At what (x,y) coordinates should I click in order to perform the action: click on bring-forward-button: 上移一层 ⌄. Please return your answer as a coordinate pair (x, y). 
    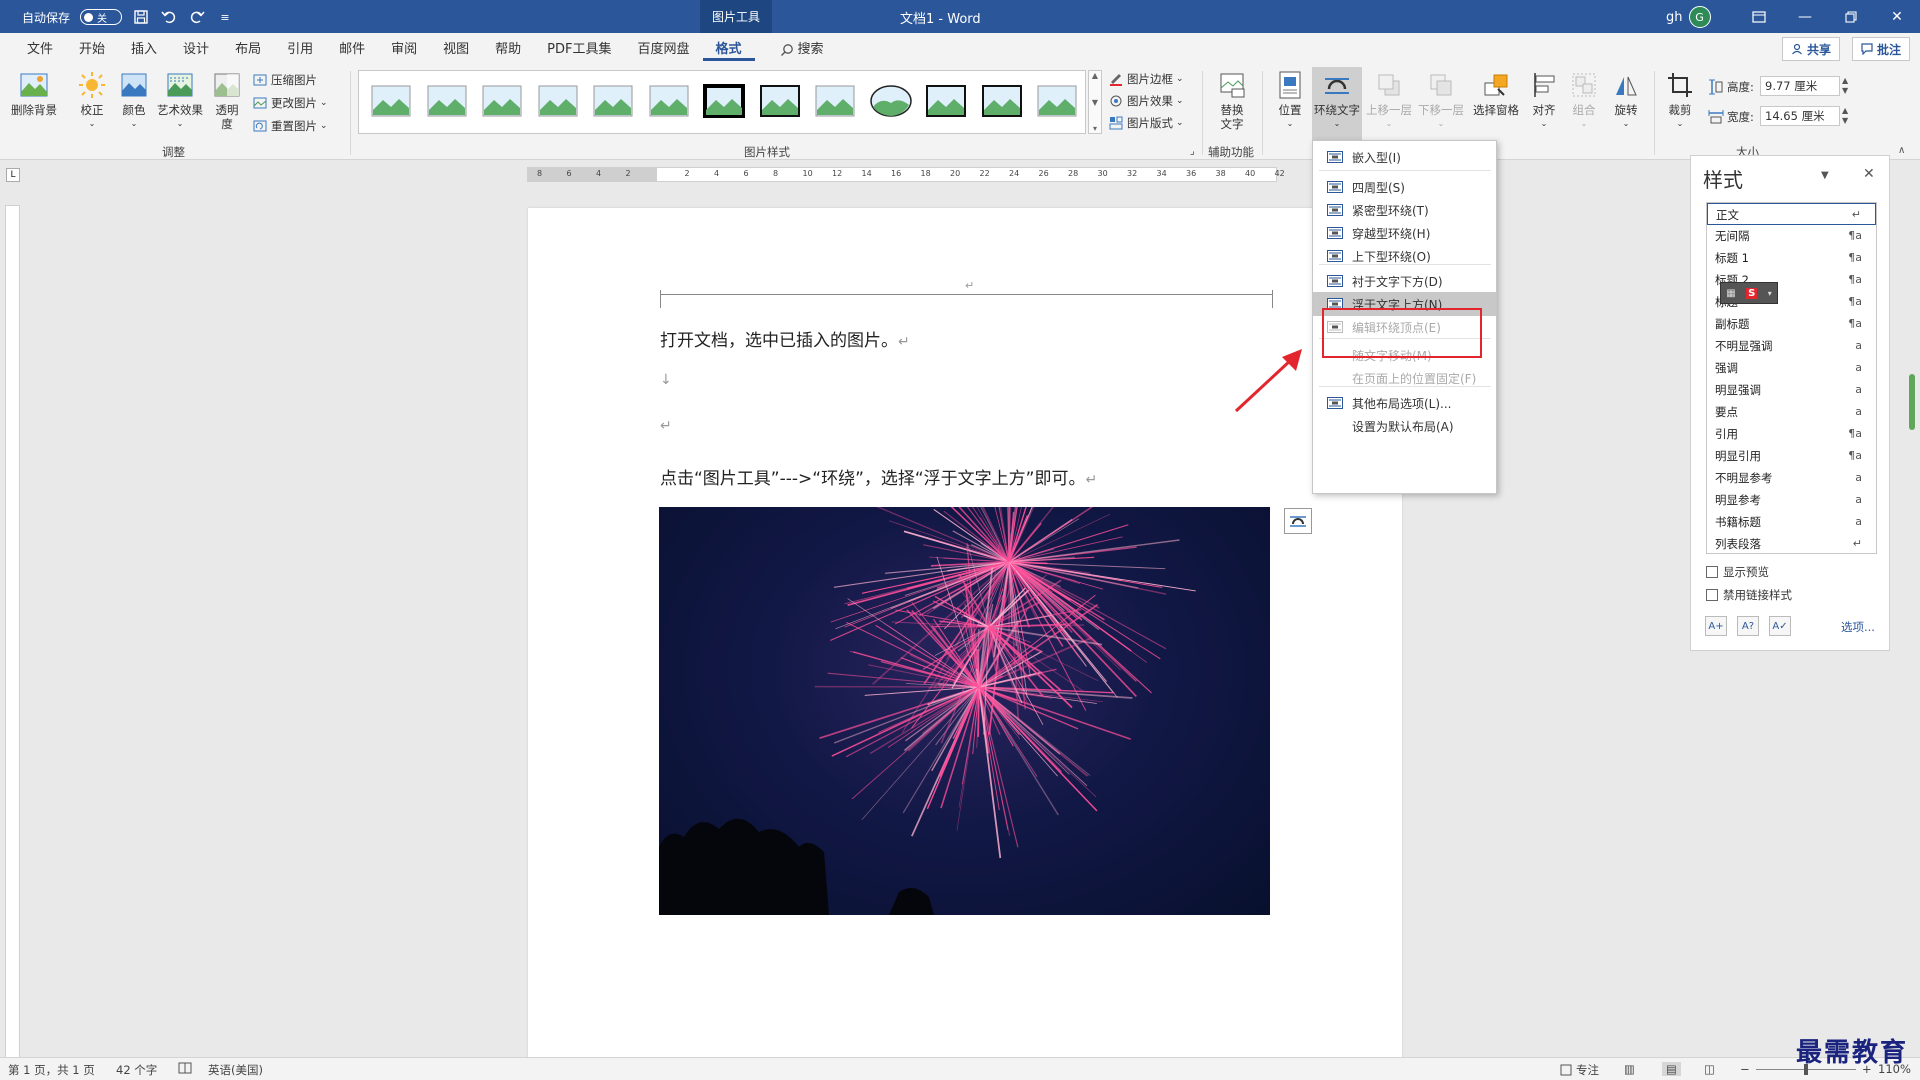
    Looking at the image, I should click on (1389, 101).